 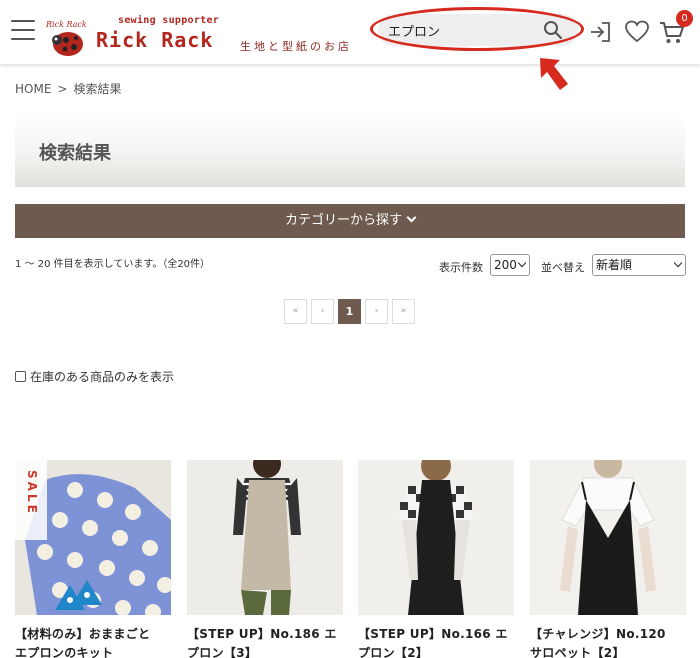 What do you see at coordinates (295, 311) in the screenshot?
I see `pagination-first: «` at bounding box center [295, 311].